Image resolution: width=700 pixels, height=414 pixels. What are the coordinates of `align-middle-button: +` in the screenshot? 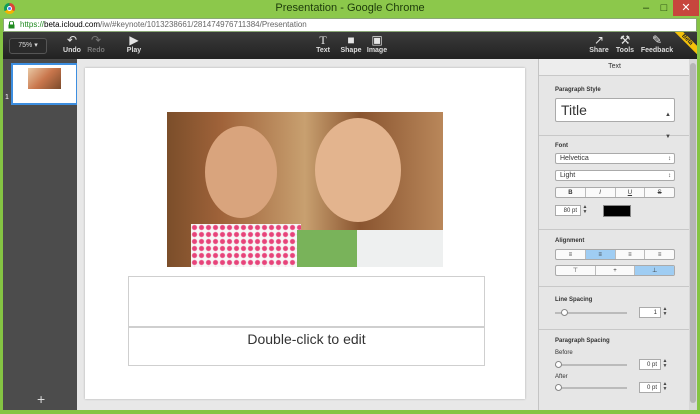 It's located at (616, 270).